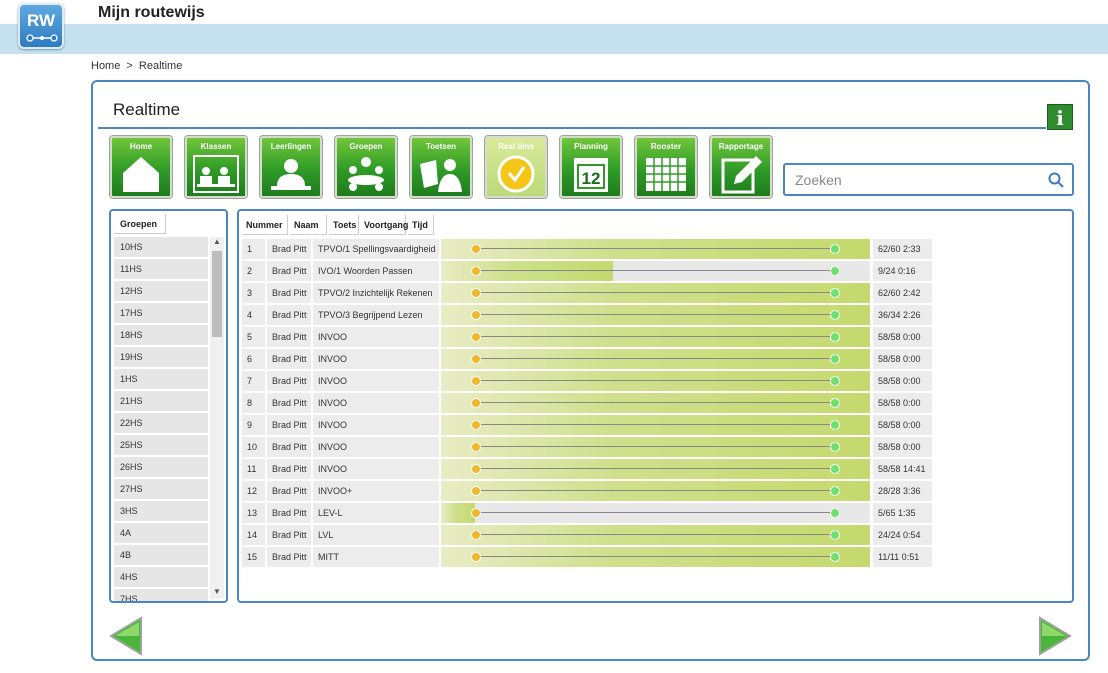 Image resolution: width=1108 pixels, height=673 pixels. Describe the element at coordinates (366, 167) in the screenshot. I see `nav-groepen: Groepen` at that location.